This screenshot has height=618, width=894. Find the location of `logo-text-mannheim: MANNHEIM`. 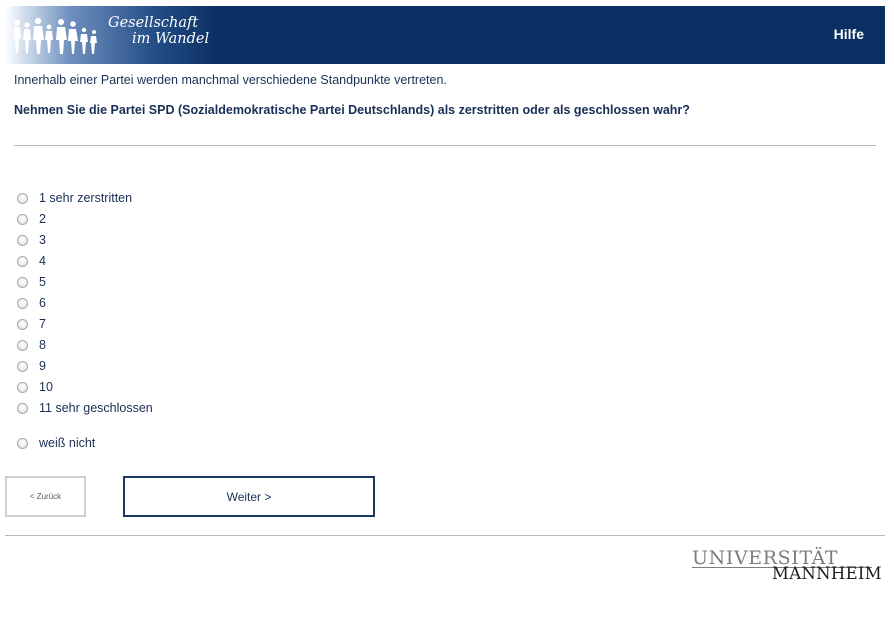

logo-text-mannheim: MANNHEIM is located at coordinates (827, 573).